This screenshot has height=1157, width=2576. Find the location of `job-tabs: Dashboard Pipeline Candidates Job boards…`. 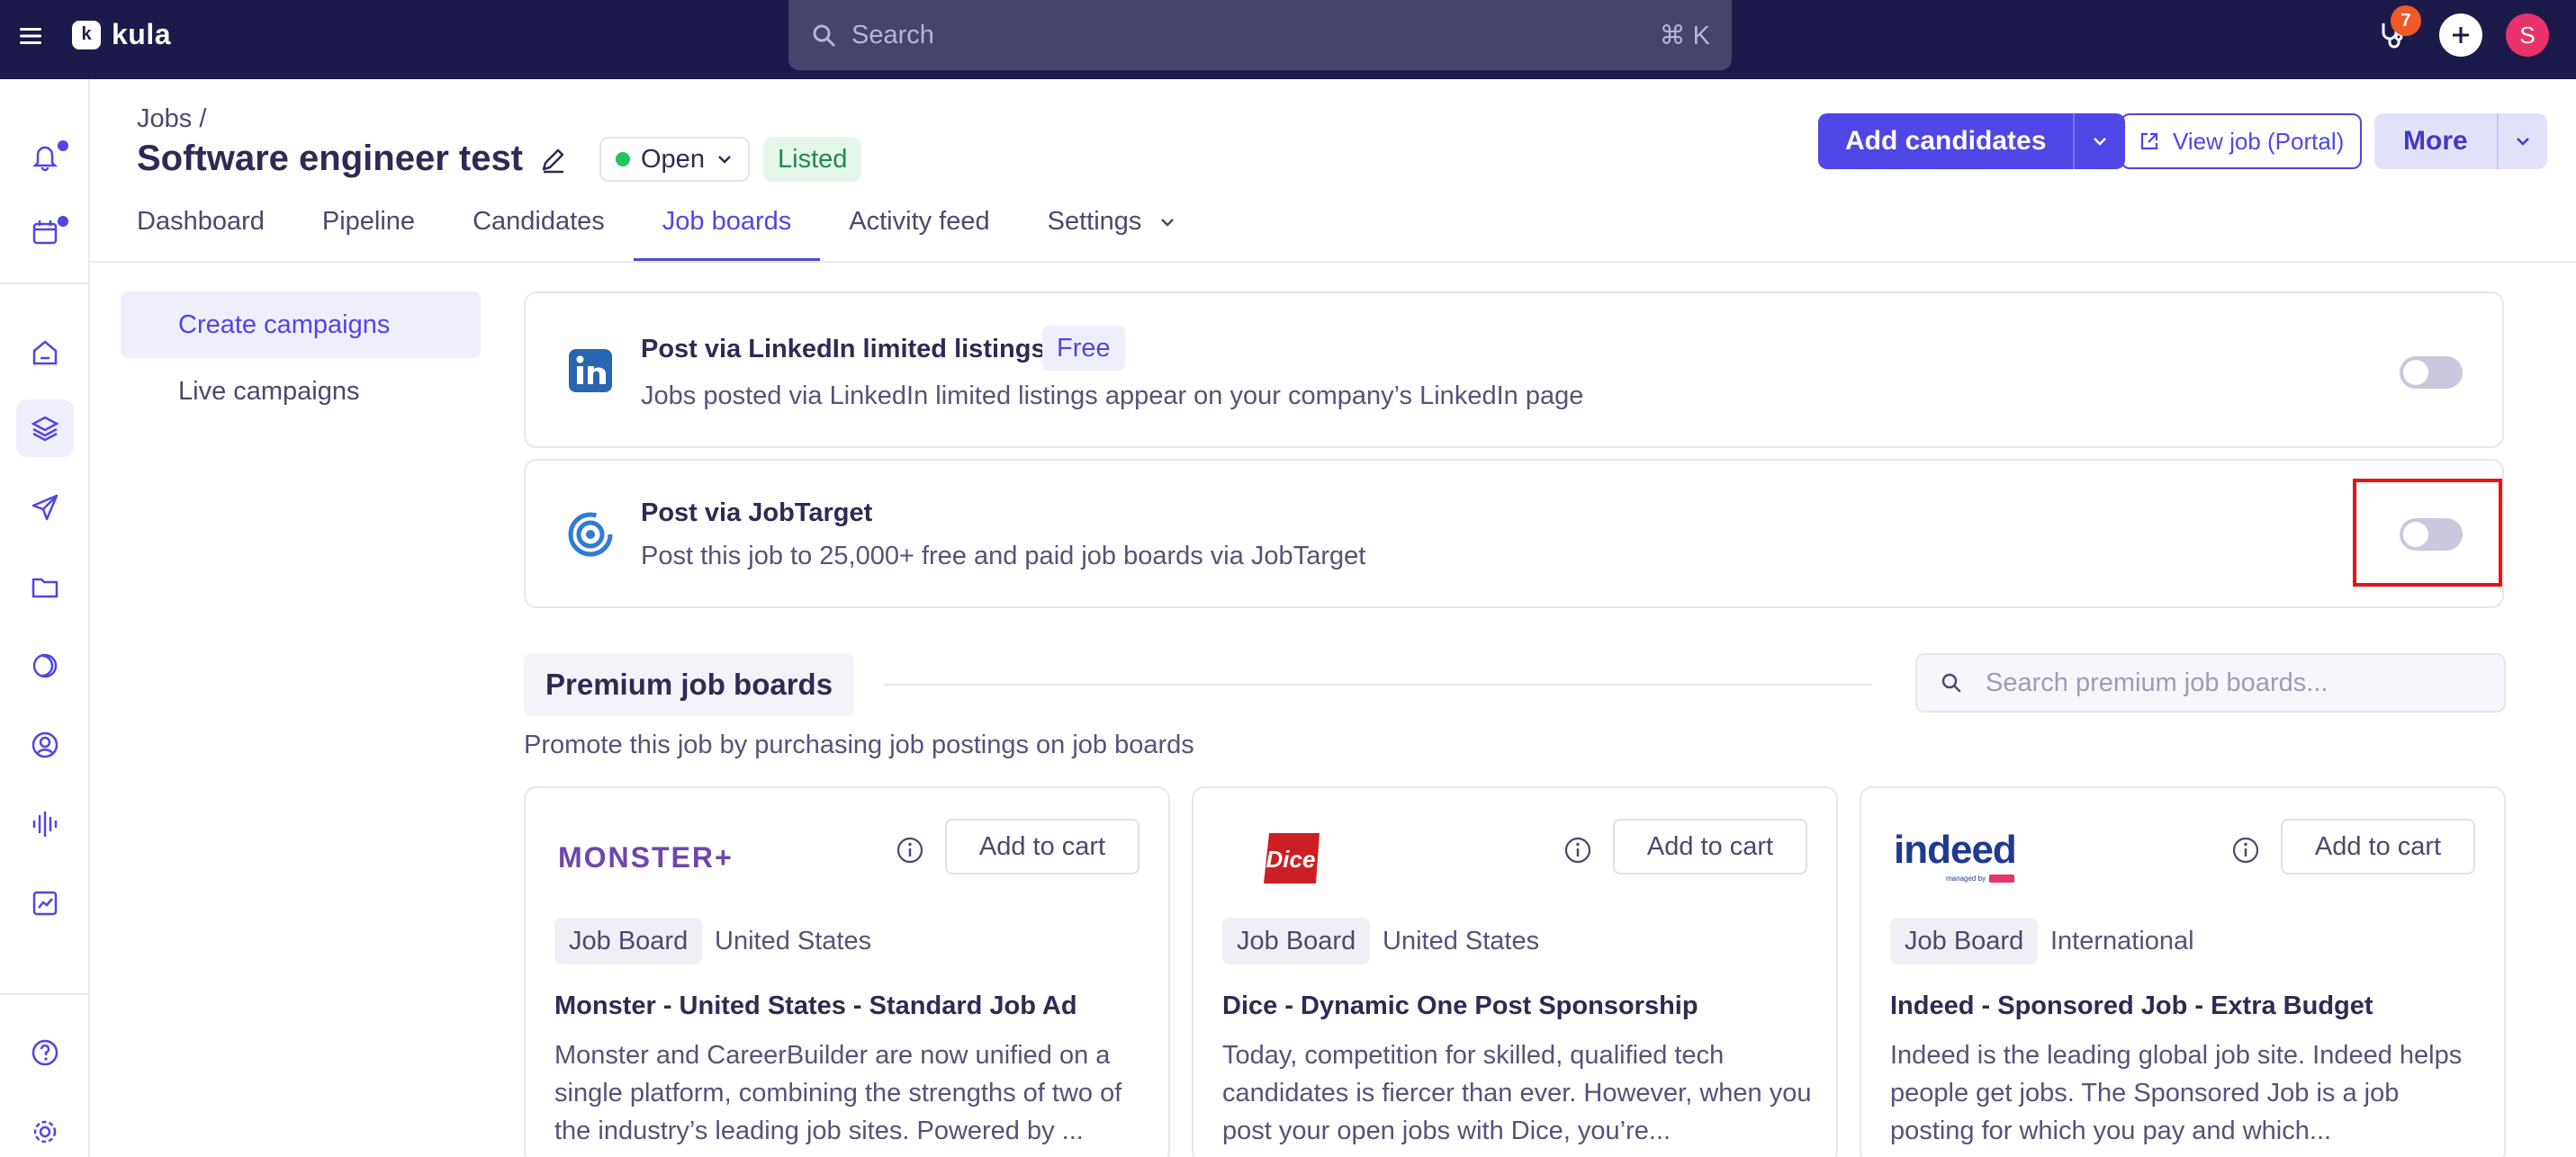

job-tabs: Dashboard Pipeline Candidates Job boards… is located at coordinates (686, 232).